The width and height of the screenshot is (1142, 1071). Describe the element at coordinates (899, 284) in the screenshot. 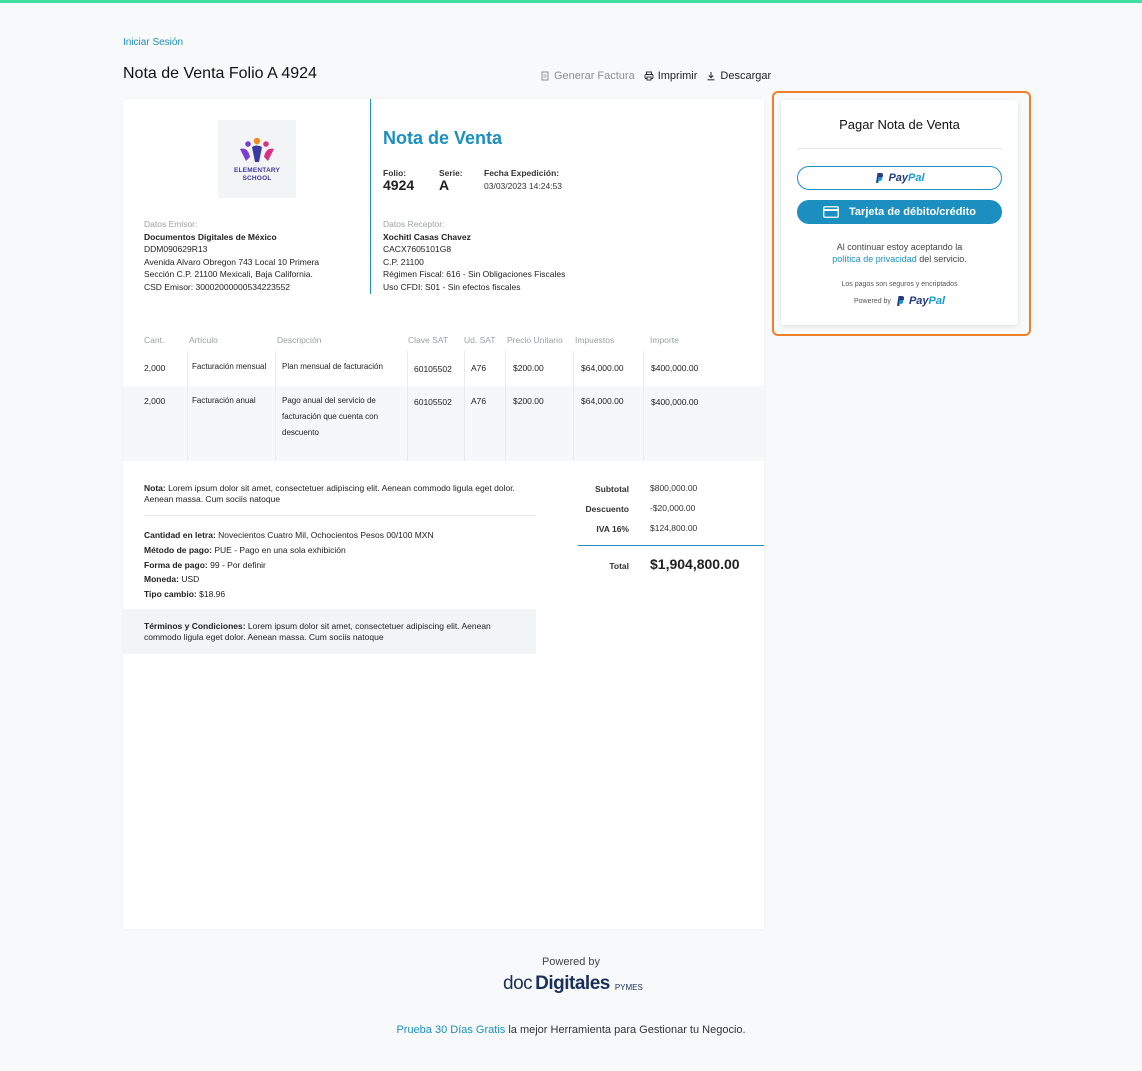

I see `secure-note: Los pagos son seguros y encriptados` at that location.